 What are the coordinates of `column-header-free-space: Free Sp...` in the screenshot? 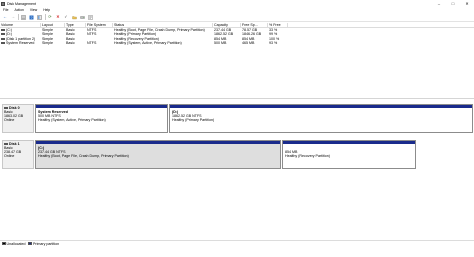 It's located at (254, 25).